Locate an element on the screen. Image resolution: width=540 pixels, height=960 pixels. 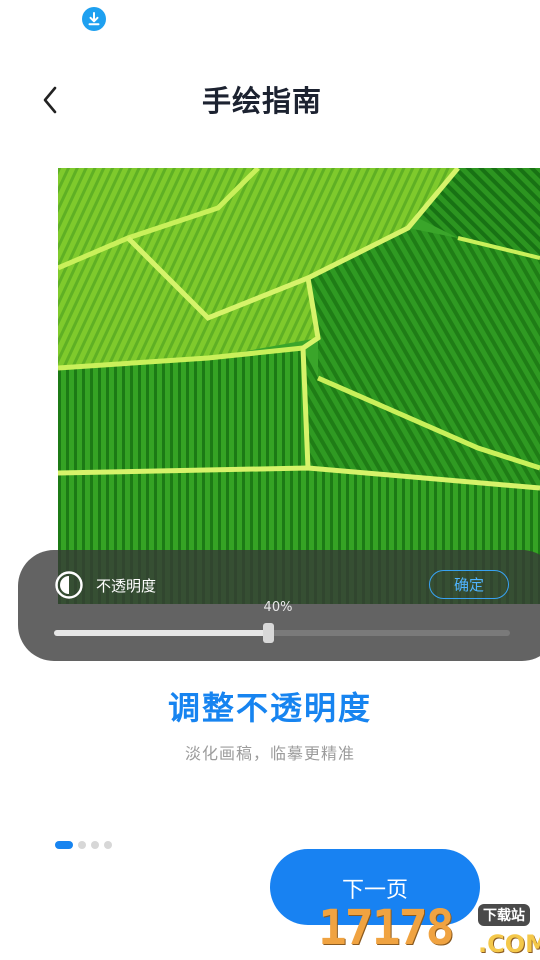
opacity-value: 40% is located at coordinates (278, 607).